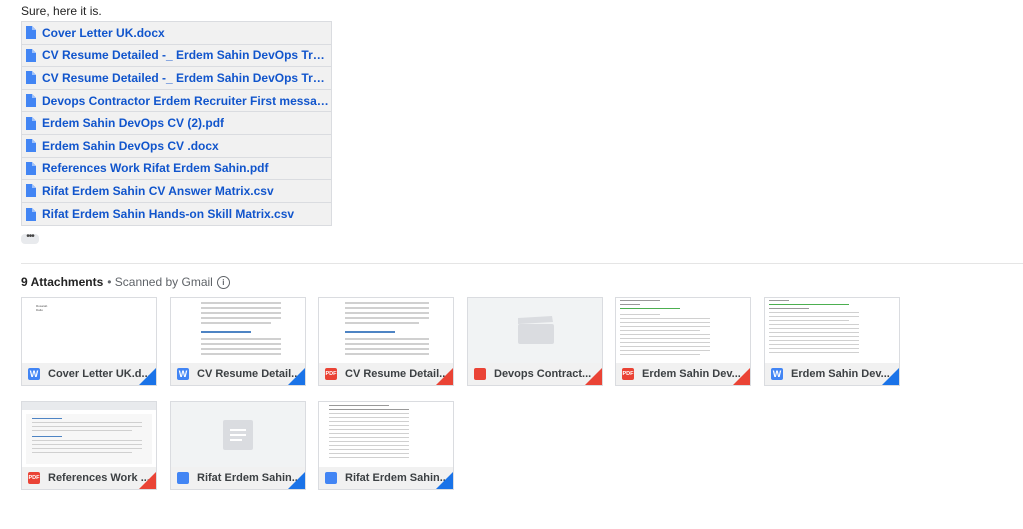 Image resolution: width=1023 pixels, height=529 pixels. I want to click on video-placeholder-icon, so click(536, 330).